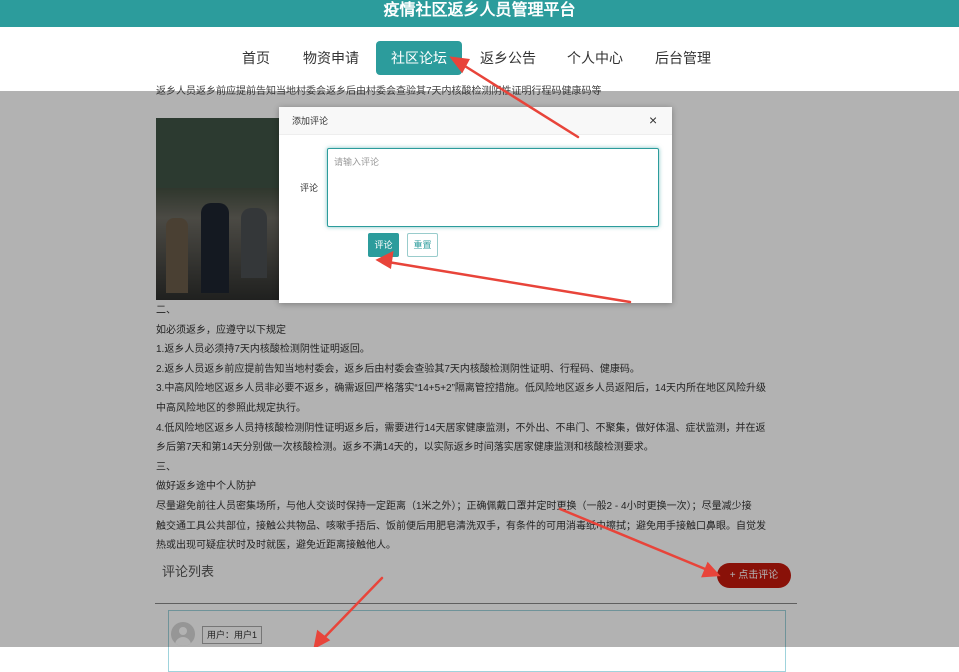 The height and width of the screenshot is (672, 959). I want to click on close-icon: ×, so click(653, 120).